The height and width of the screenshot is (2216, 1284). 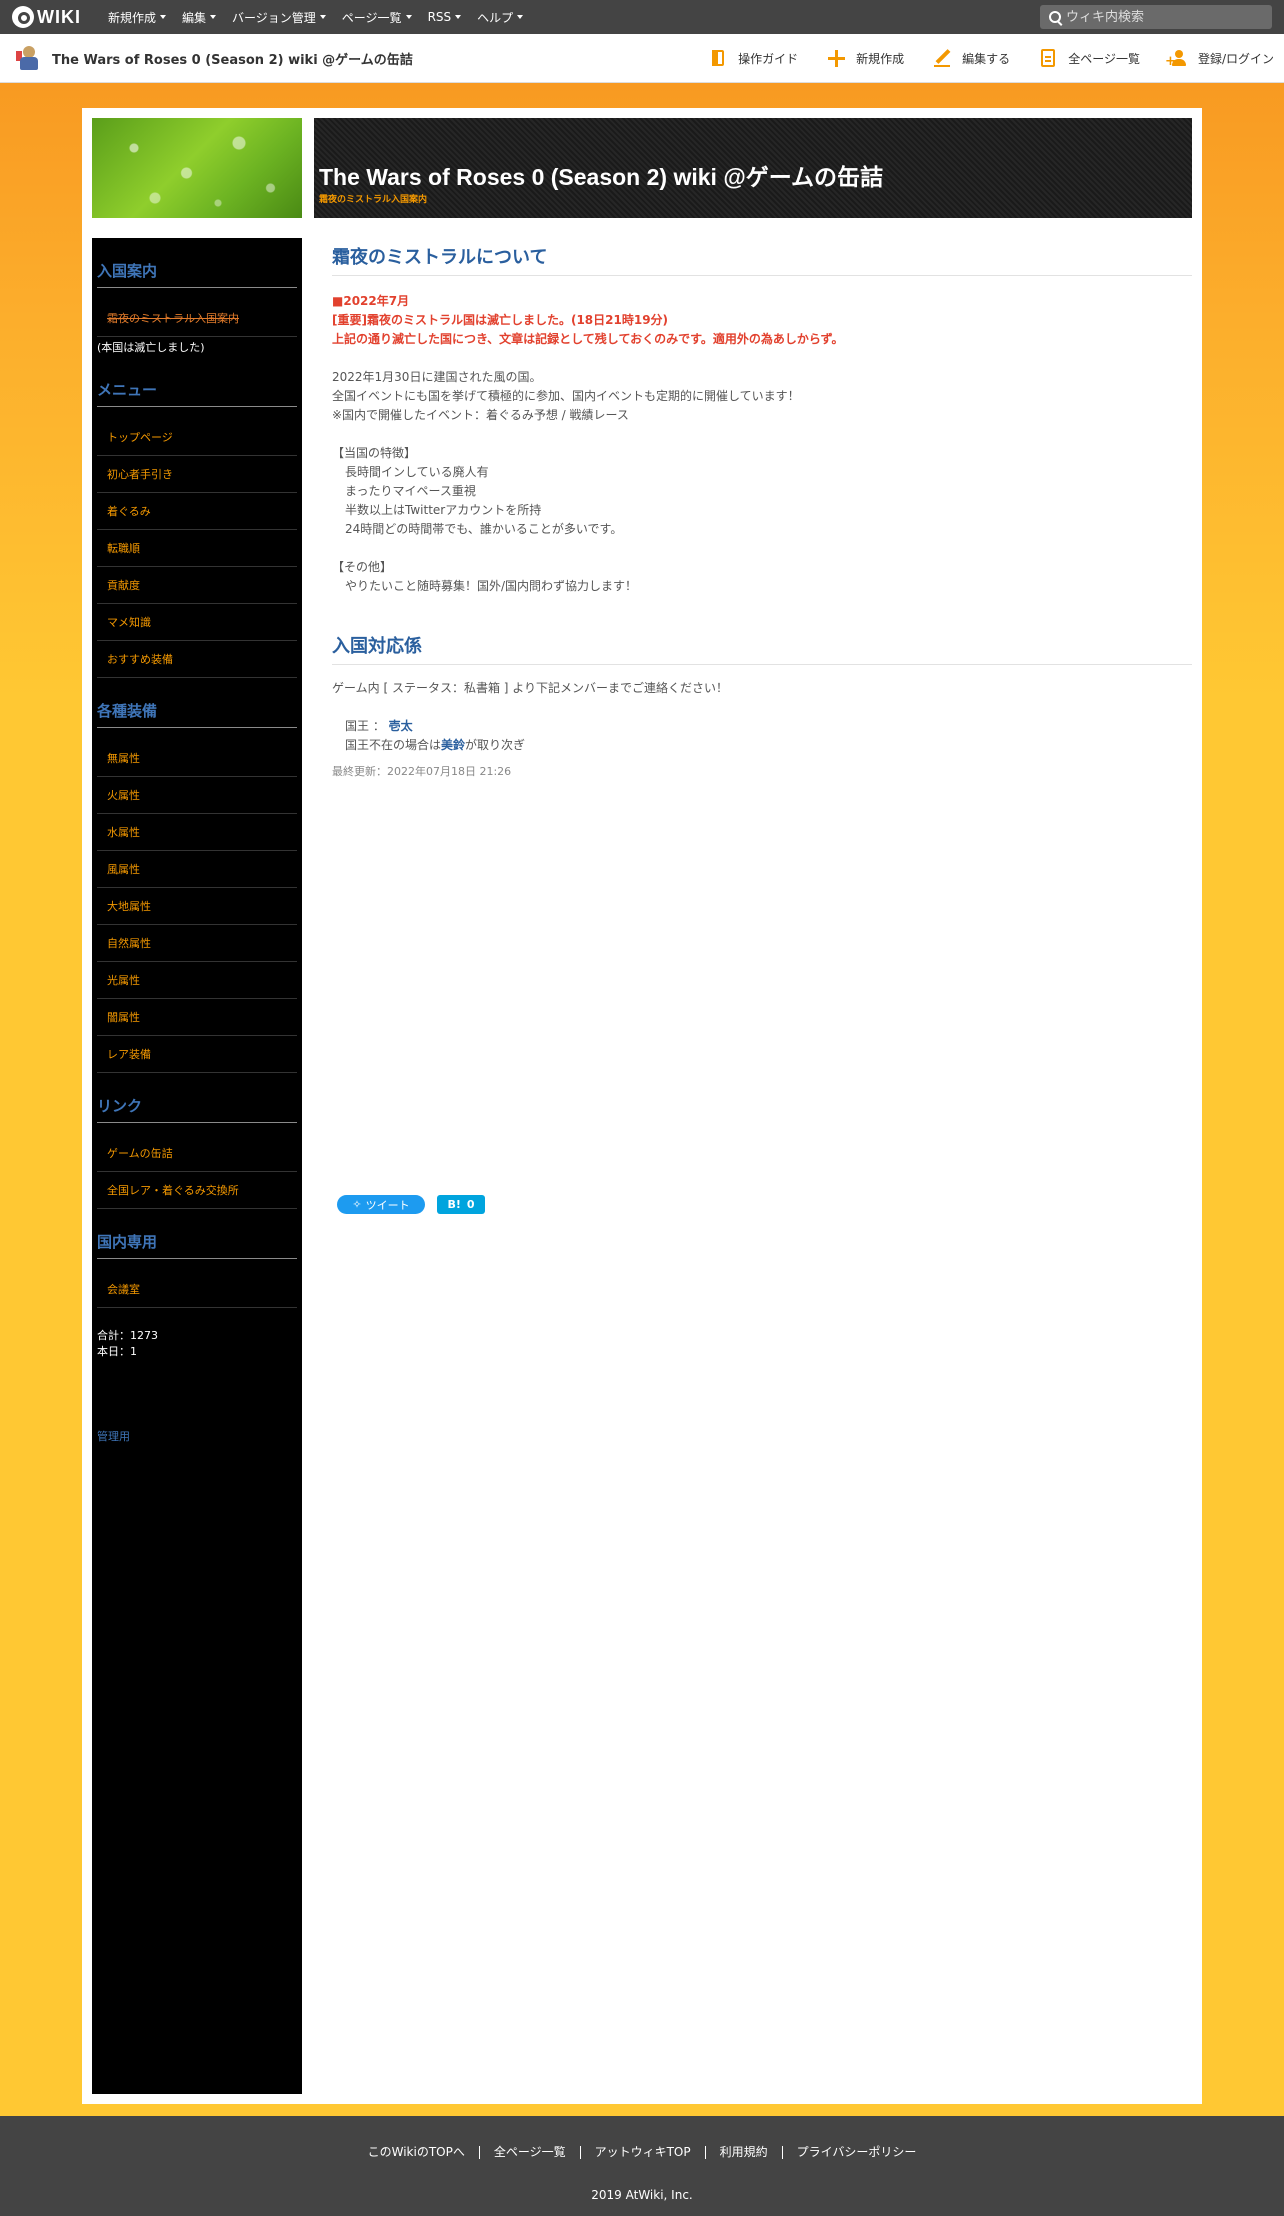 I want to click on tweet-button: ✧ ツイート, so click(x=381, y=1204).